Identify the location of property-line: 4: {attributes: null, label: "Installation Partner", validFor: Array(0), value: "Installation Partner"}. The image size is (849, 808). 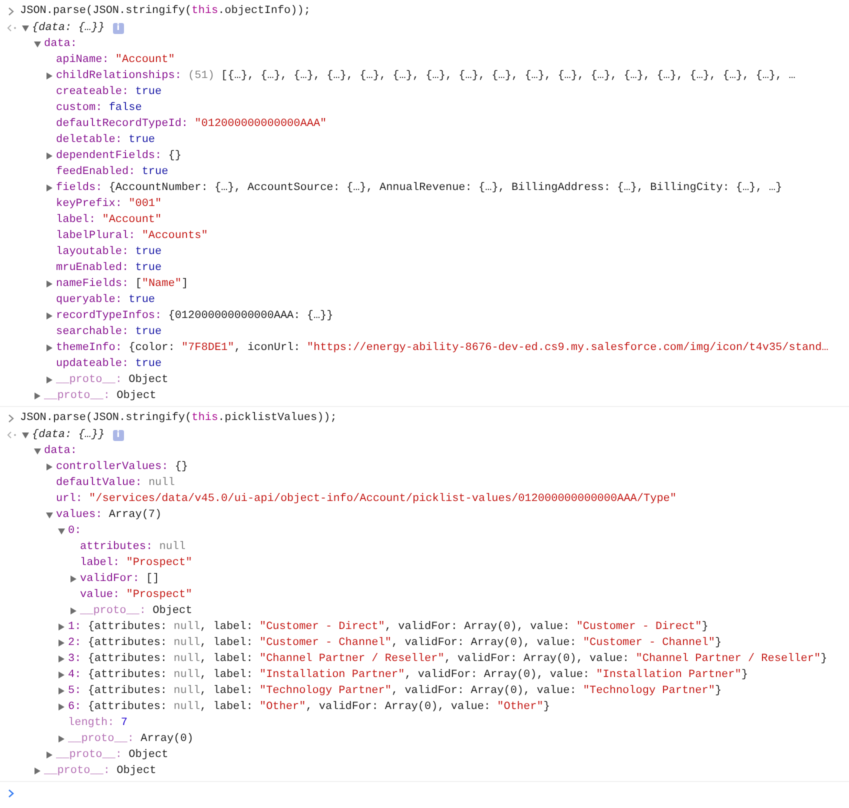
(408, 675).